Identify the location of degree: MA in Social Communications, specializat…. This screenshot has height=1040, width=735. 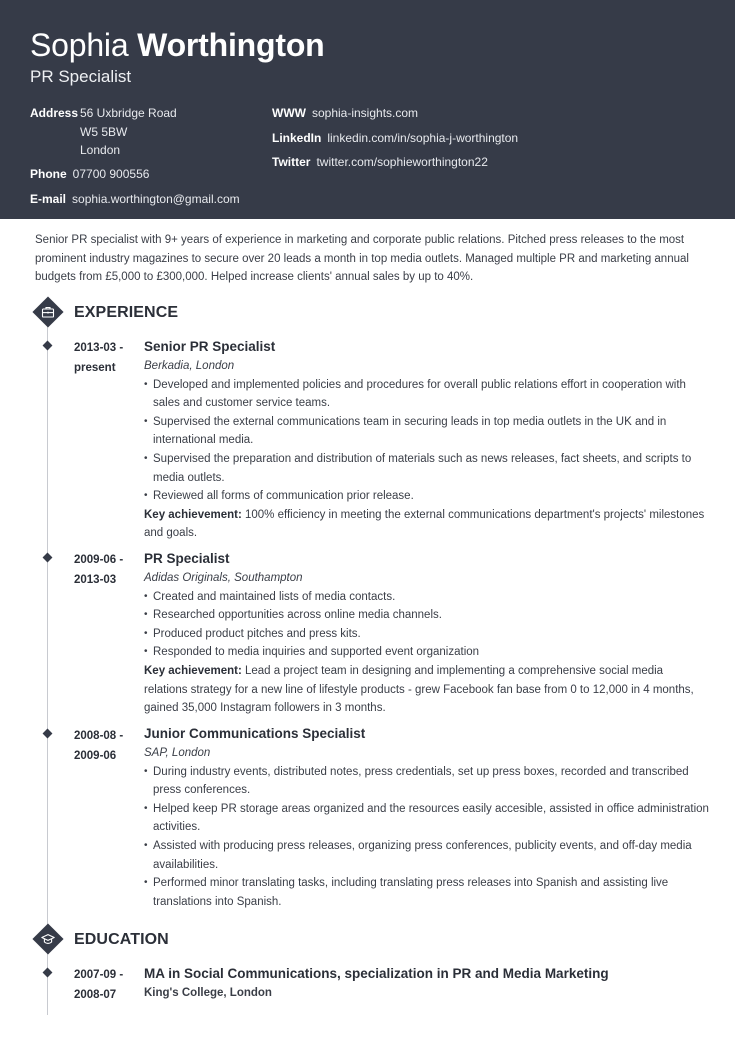
(376, 973).